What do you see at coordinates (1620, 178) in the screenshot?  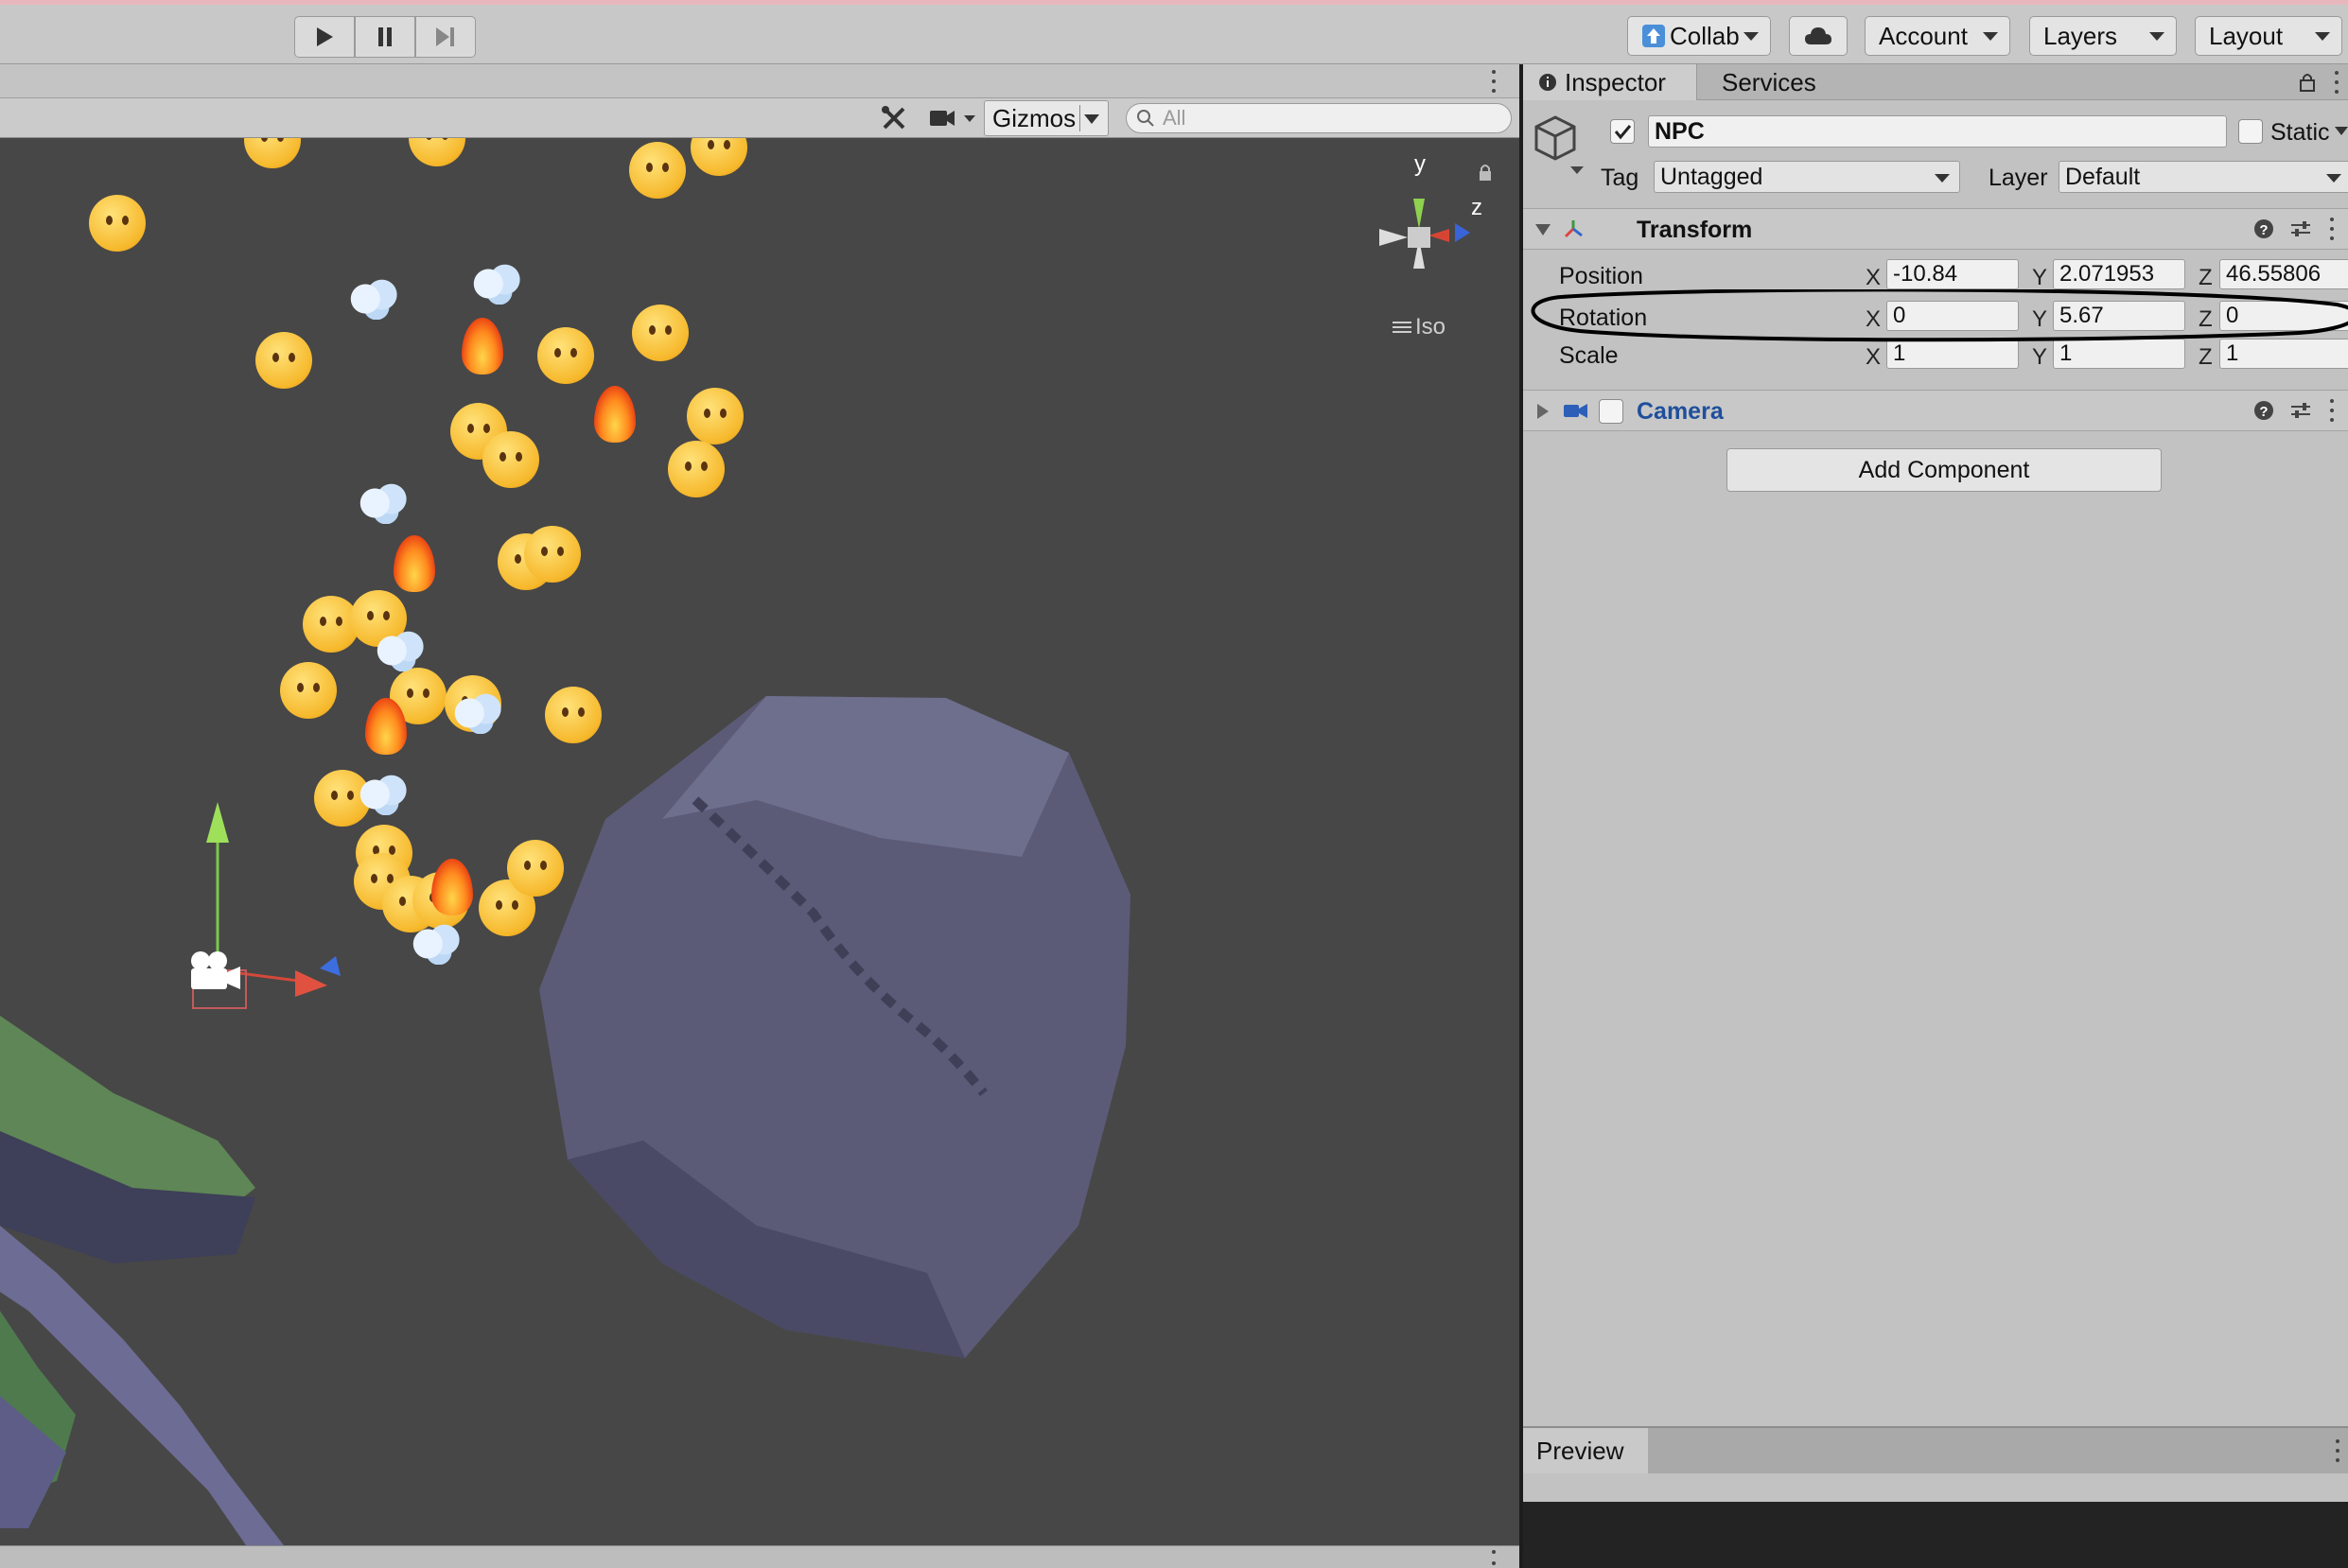 I see `tag-label: Tag` at bounding box center [1620, 178].